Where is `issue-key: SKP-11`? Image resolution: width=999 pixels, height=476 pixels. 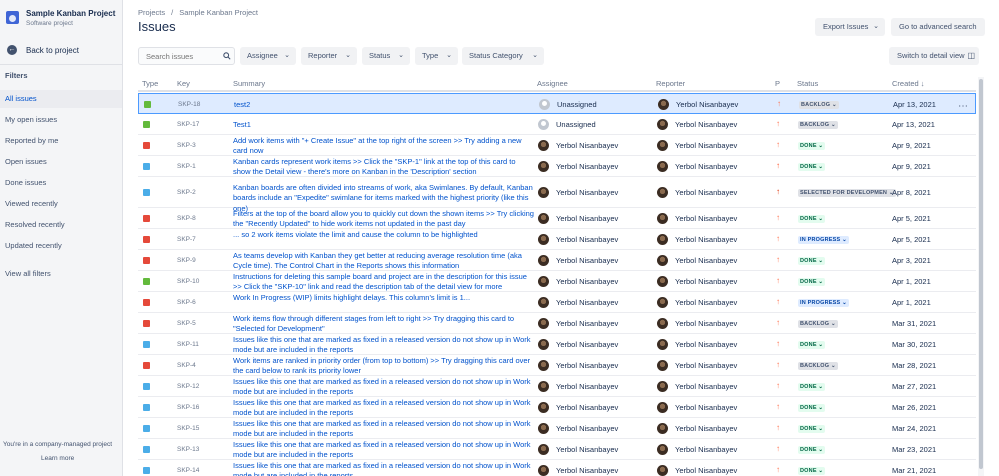 issue-key: SKP-11 is located at coordinates (188, 344).